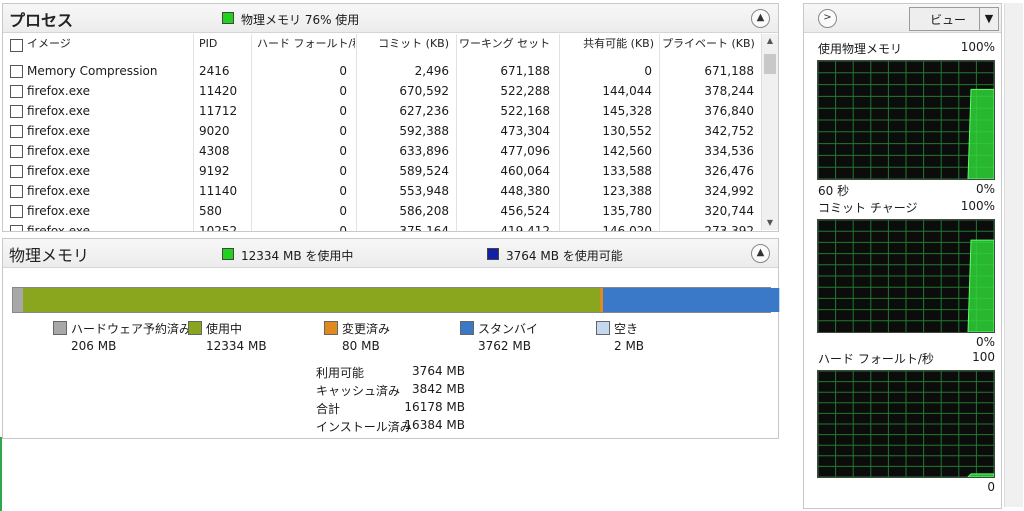 Image resolution: width=1024 pixels, height=511 pixels. Describe the element at coordinates (390, 18) in the screenshot. I see `process-header: プロセス 物理メモリ 76% 使用 ▲` at that location.